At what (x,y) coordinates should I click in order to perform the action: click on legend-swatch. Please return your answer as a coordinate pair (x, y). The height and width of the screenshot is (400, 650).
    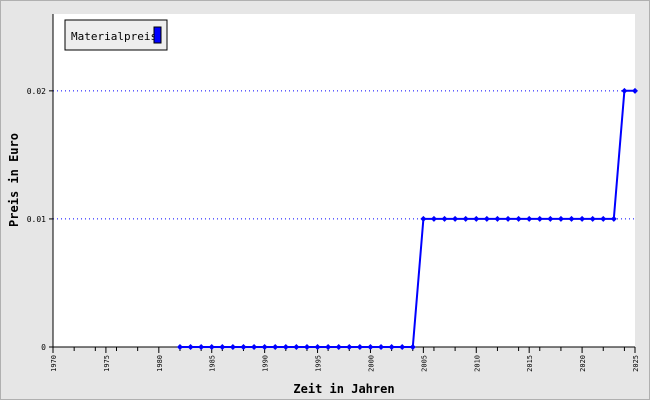
    Looking at the image, I should click on (157, 35).